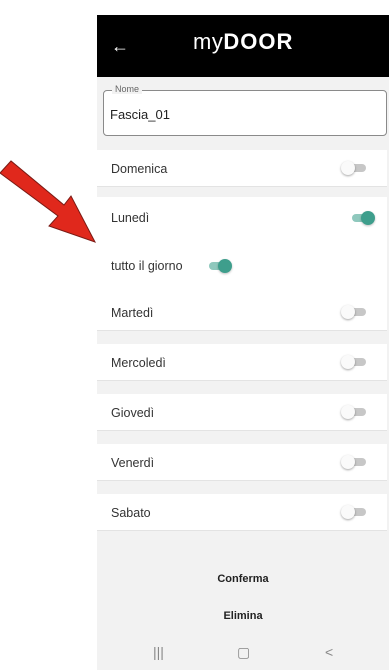 This screenshot has width=389, height=670. Describe the element at coordinates (362, 218) in the screenshot. I see `toggle-lunedi` at that location.